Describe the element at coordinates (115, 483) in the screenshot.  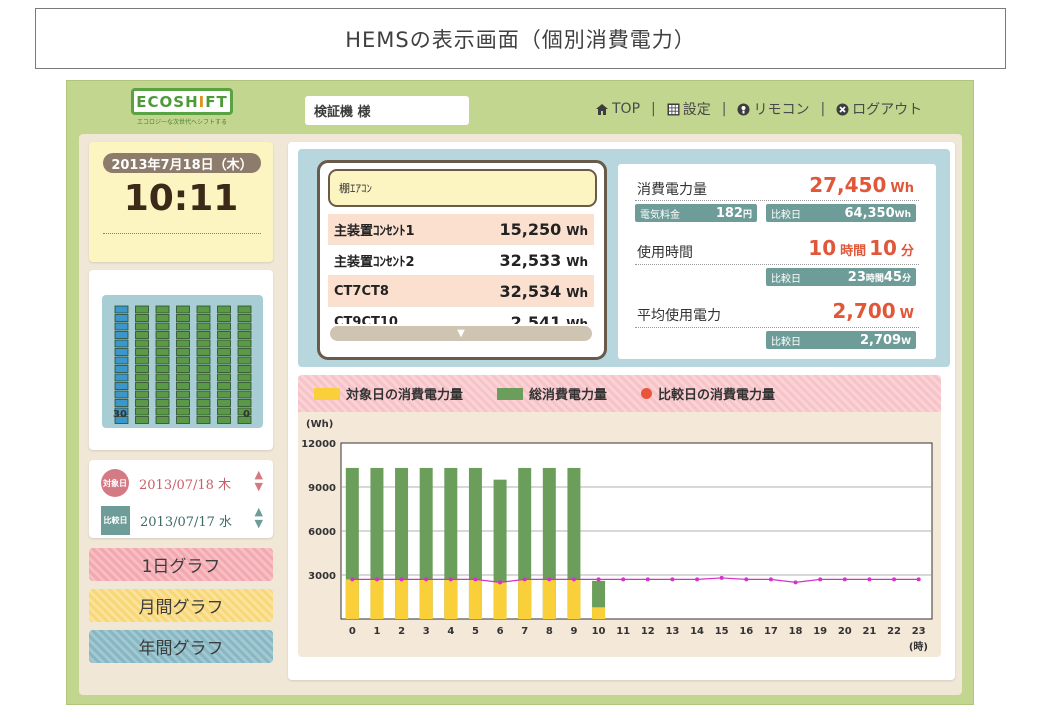
I see `target-date-badge: 対象日` at that location.